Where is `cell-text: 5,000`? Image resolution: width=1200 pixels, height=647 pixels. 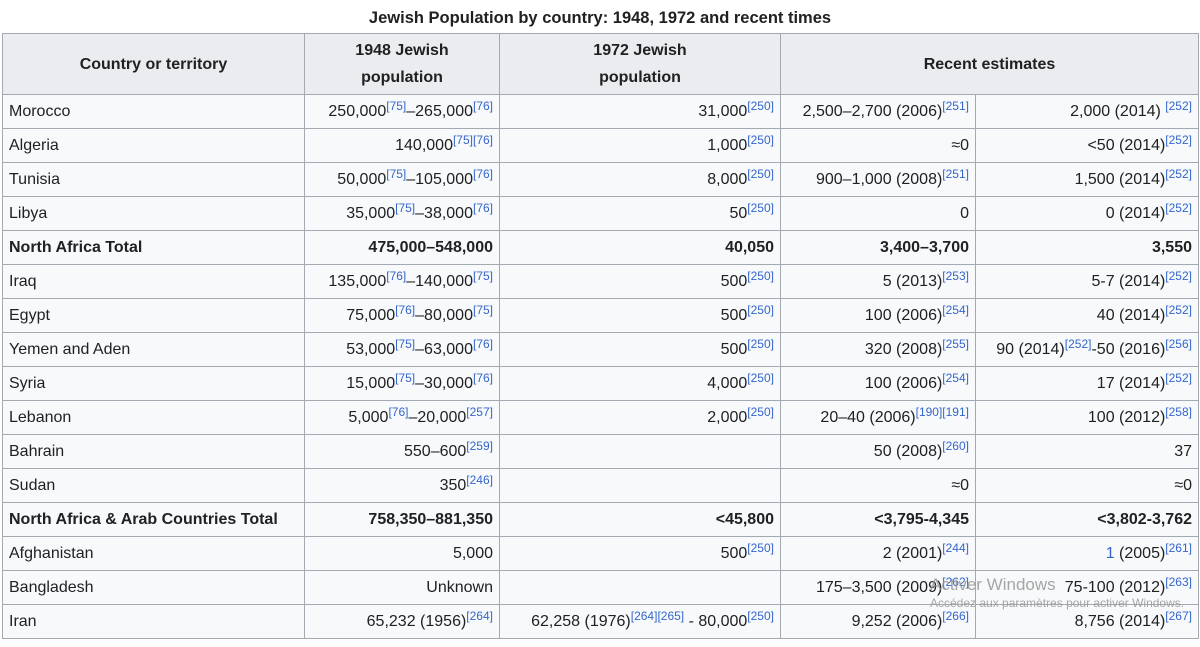
cell-text: 5,000 is located at coordinates (368, 417).